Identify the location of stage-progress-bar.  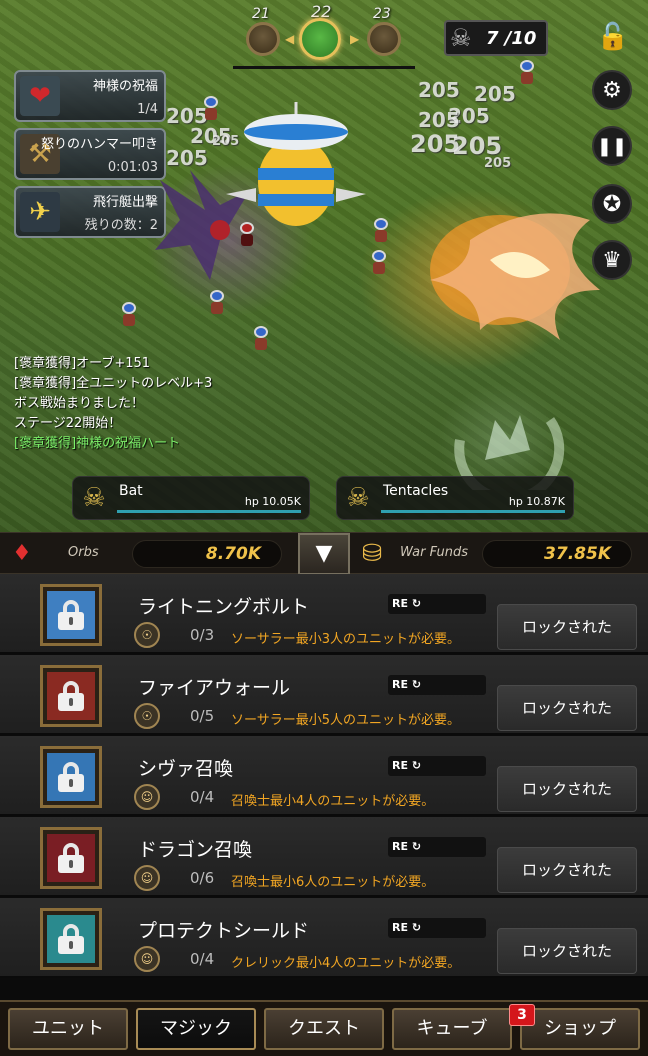
(324, 67).